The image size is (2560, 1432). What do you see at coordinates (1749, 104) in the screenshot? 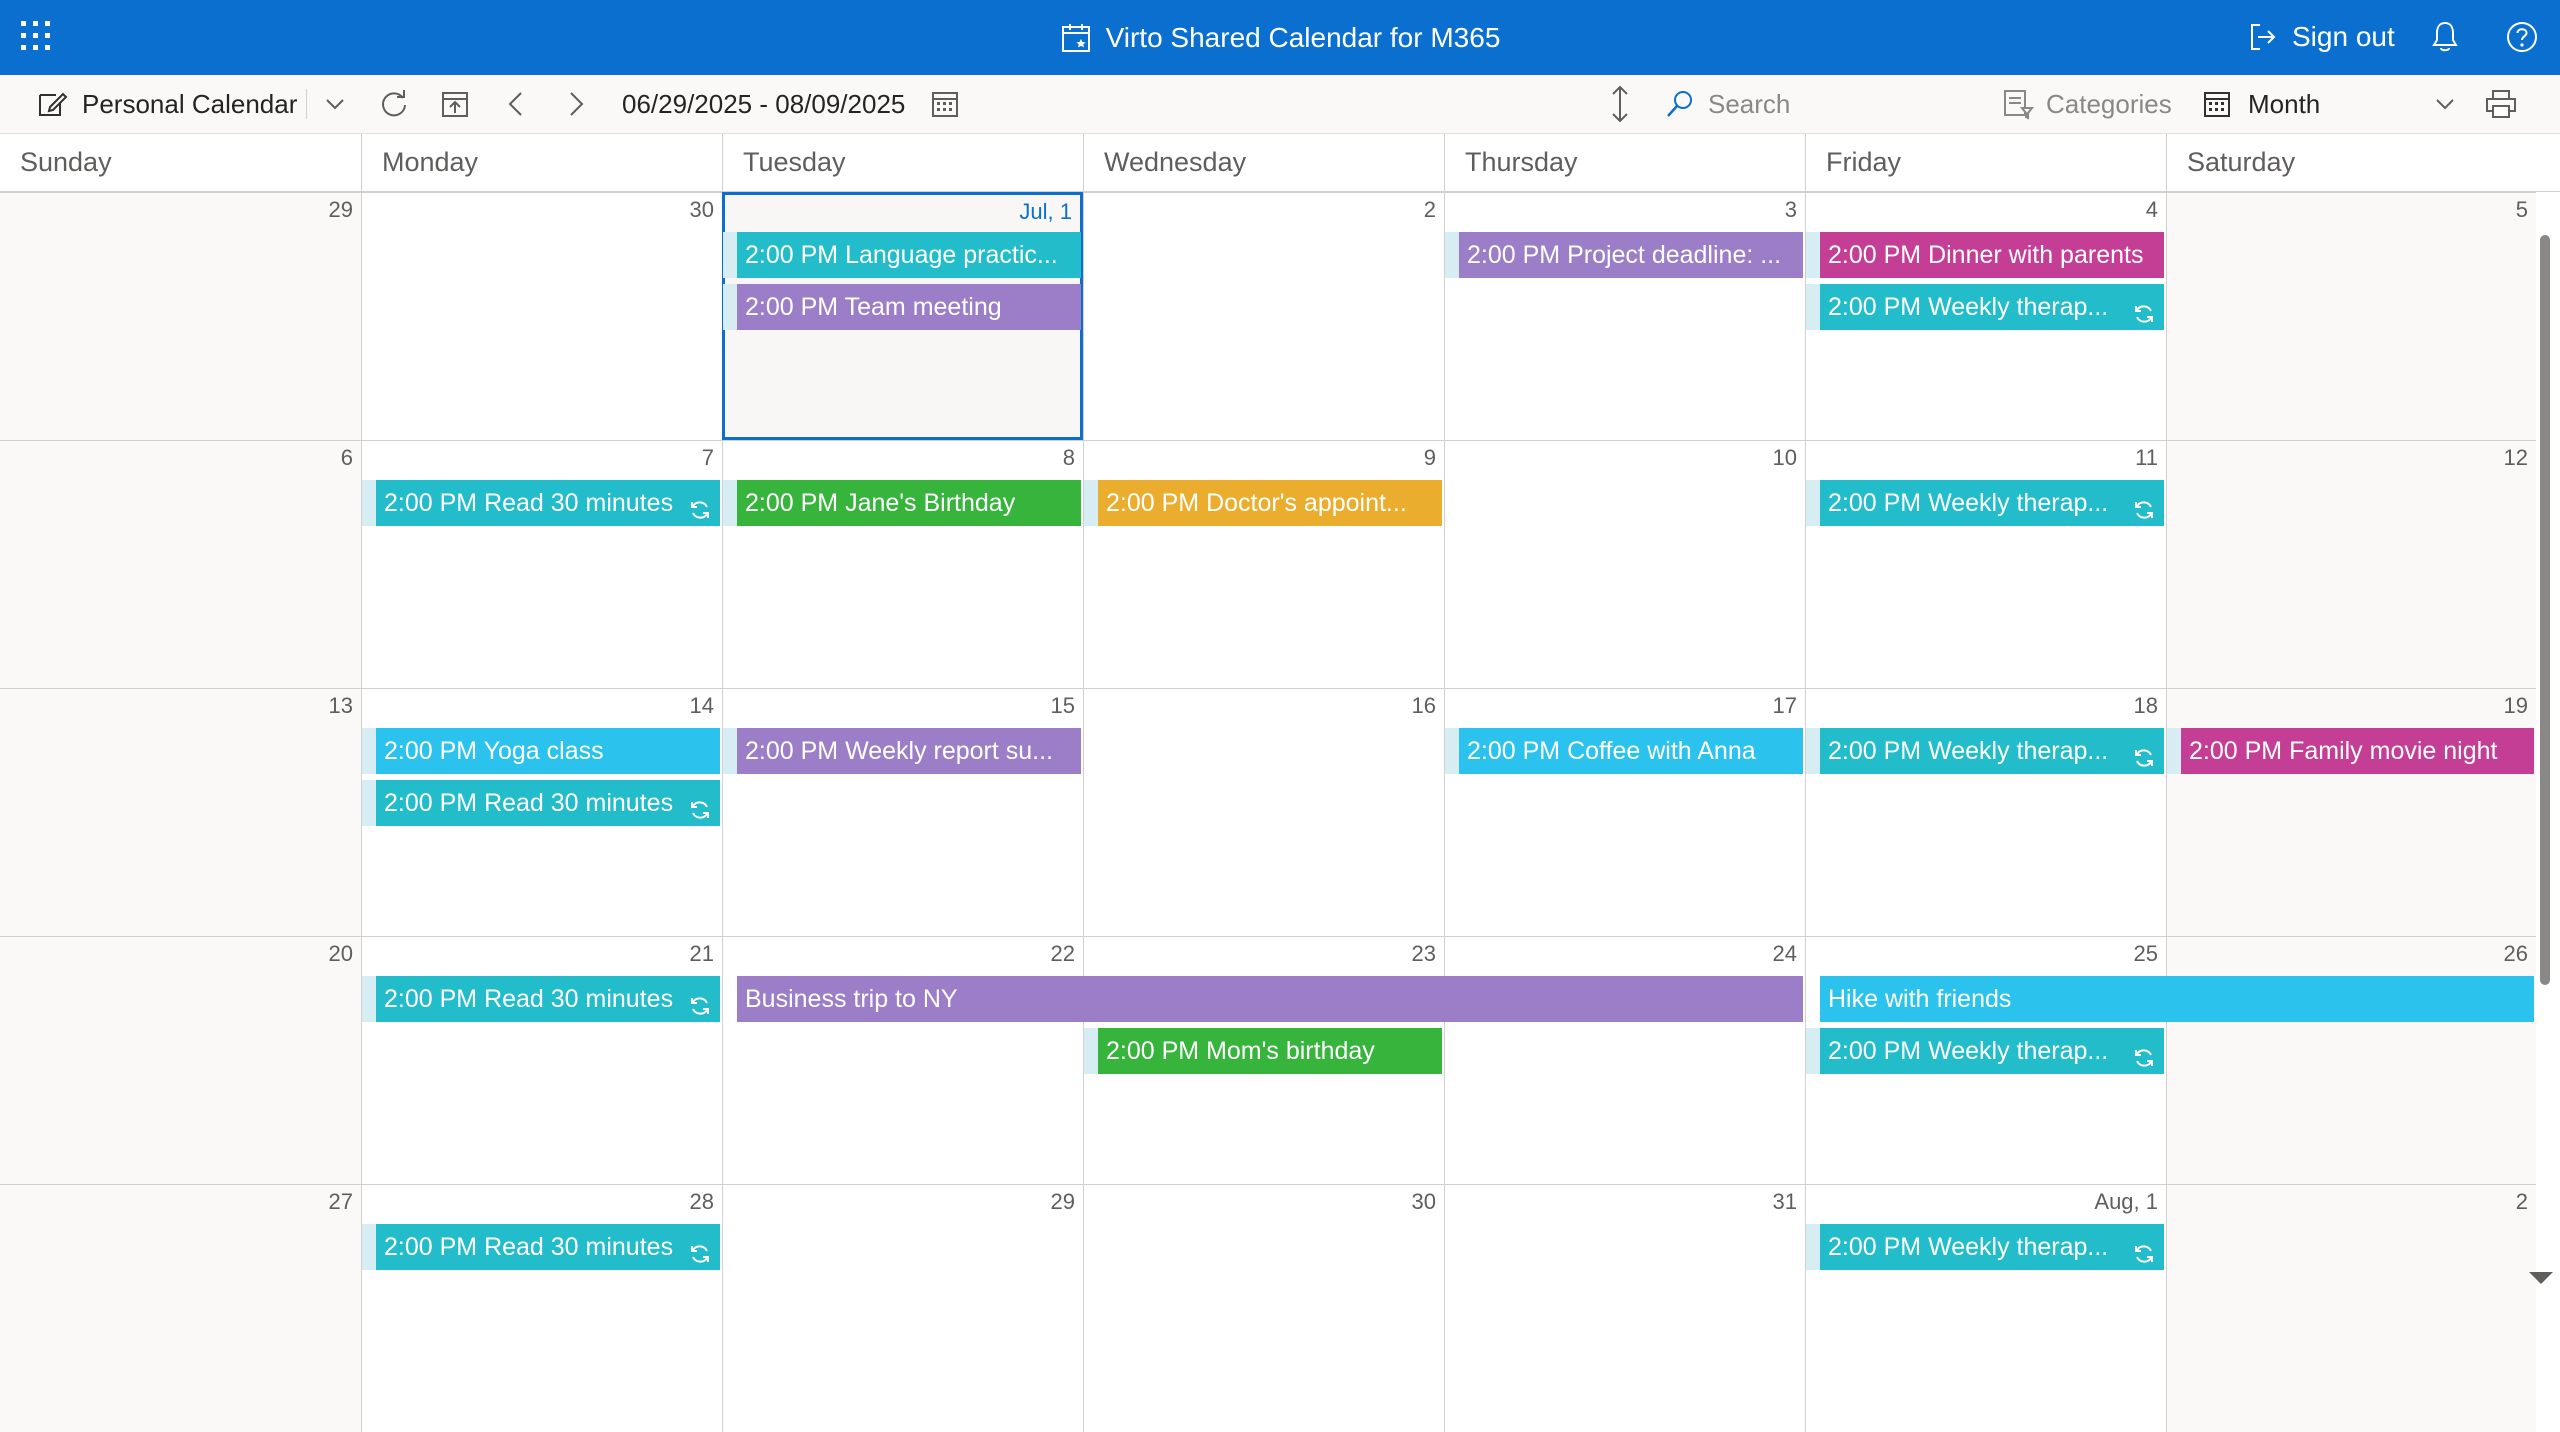
I see `search-input: Search` at bounding box center [1749, 104].